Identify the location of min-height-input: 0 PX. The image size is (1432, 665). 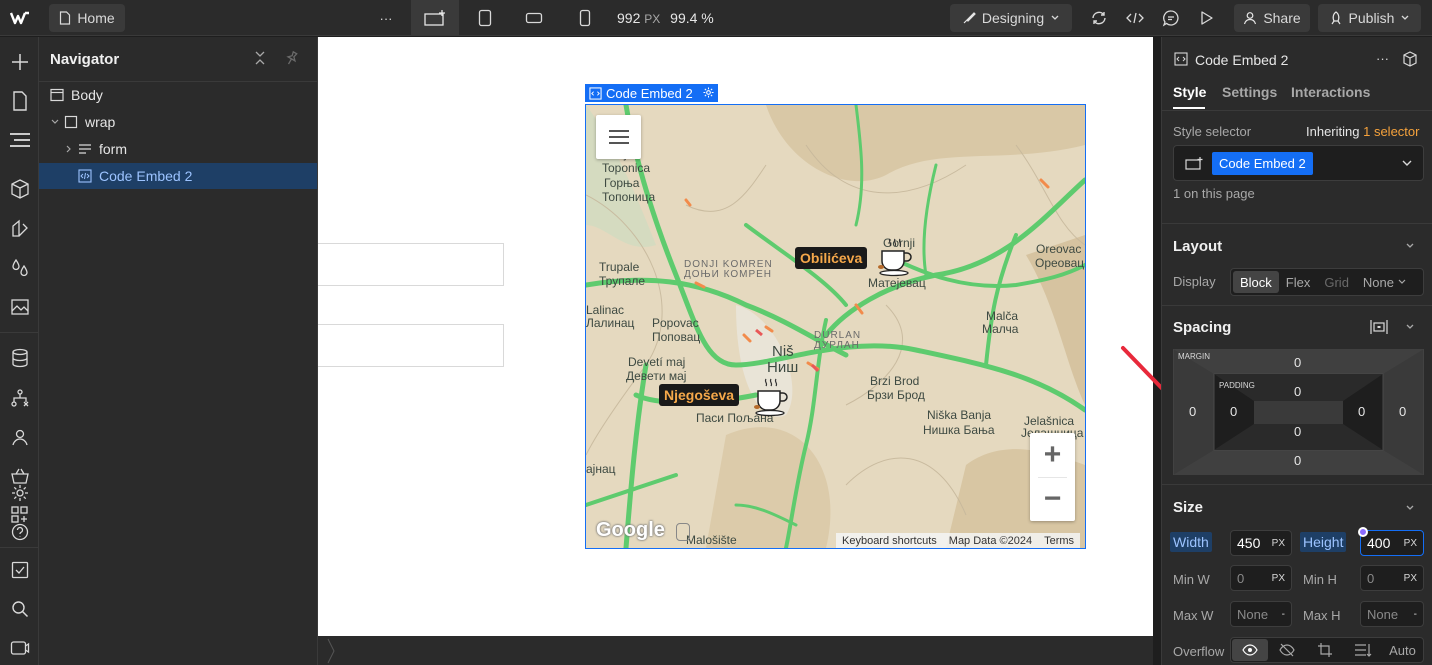
(1392, 578).